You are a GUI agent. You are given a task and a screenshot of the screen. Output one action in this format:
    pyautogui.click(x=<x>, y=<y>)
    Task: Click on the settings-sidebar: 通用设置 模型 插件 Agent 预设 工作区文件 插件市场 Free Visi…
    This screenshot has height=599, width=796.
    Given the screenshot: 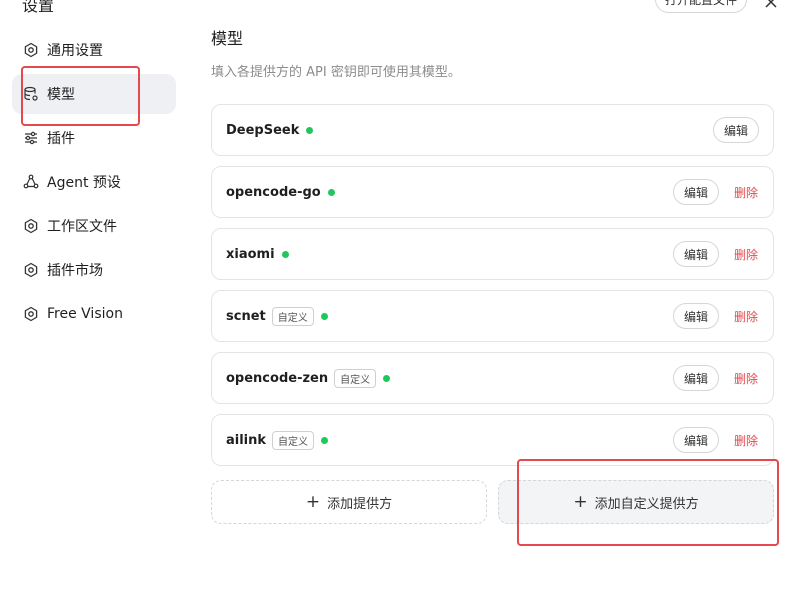 What is the action you would take?
    pyautogui.click(x=94, y=184)
    